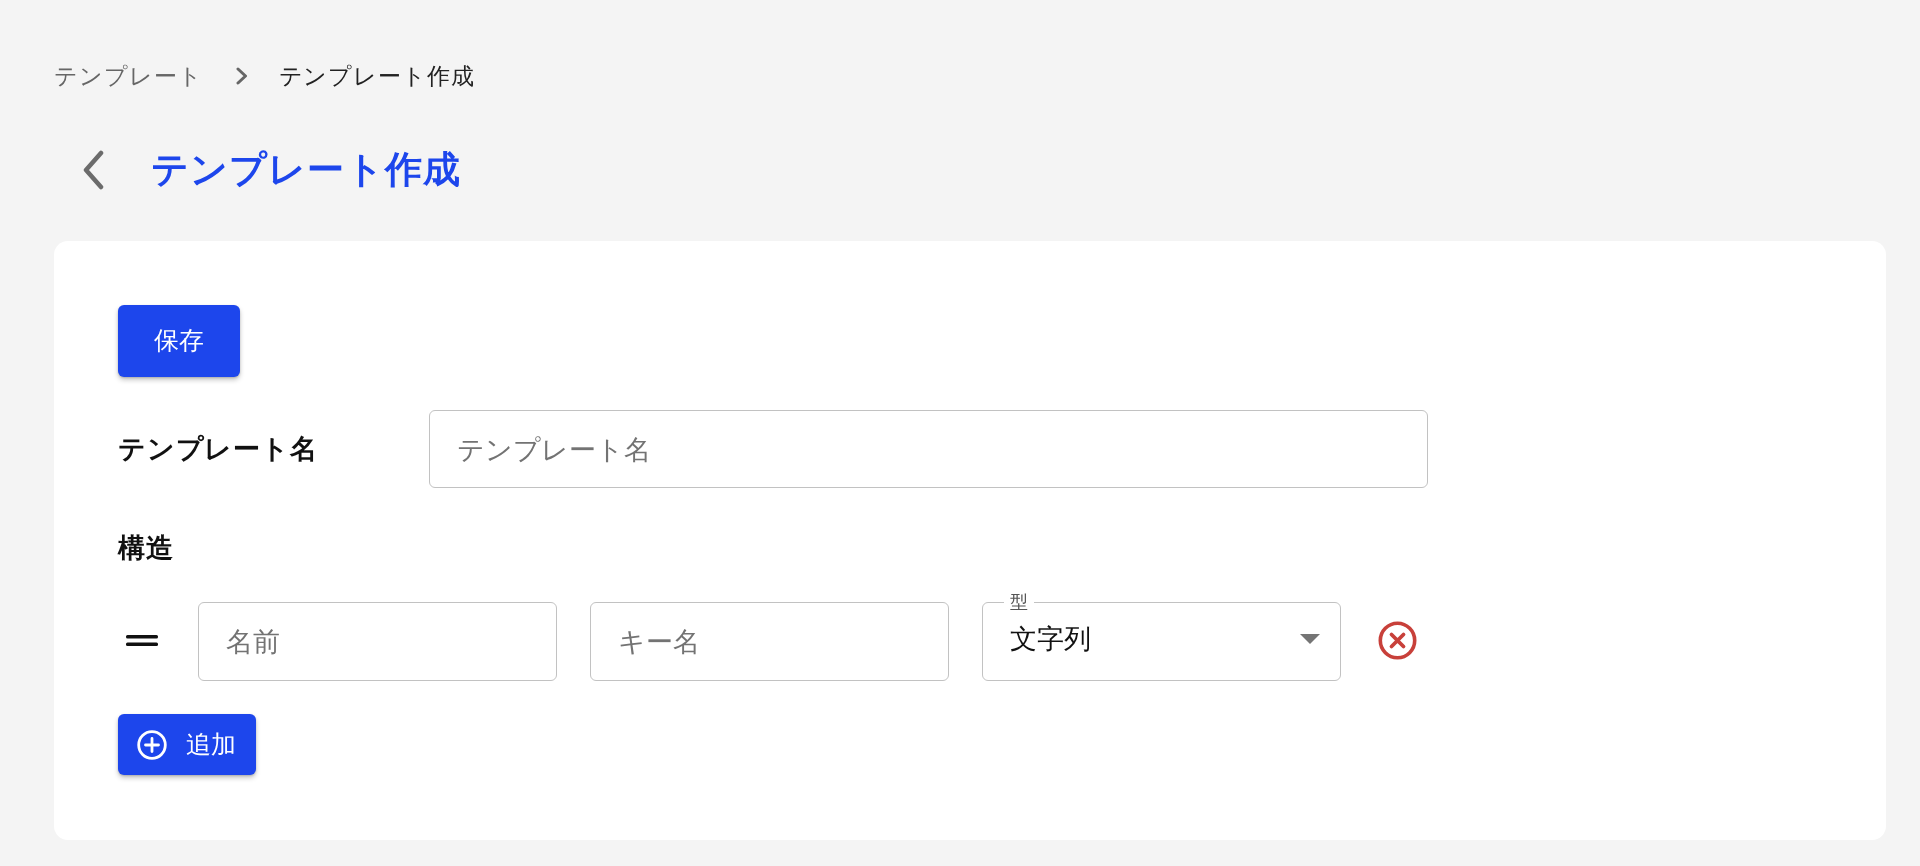 The image size is (1920, 866). Describe the element at coordinates (142, 640) in the screenshot. I see `drag-handle-icon` at that location.